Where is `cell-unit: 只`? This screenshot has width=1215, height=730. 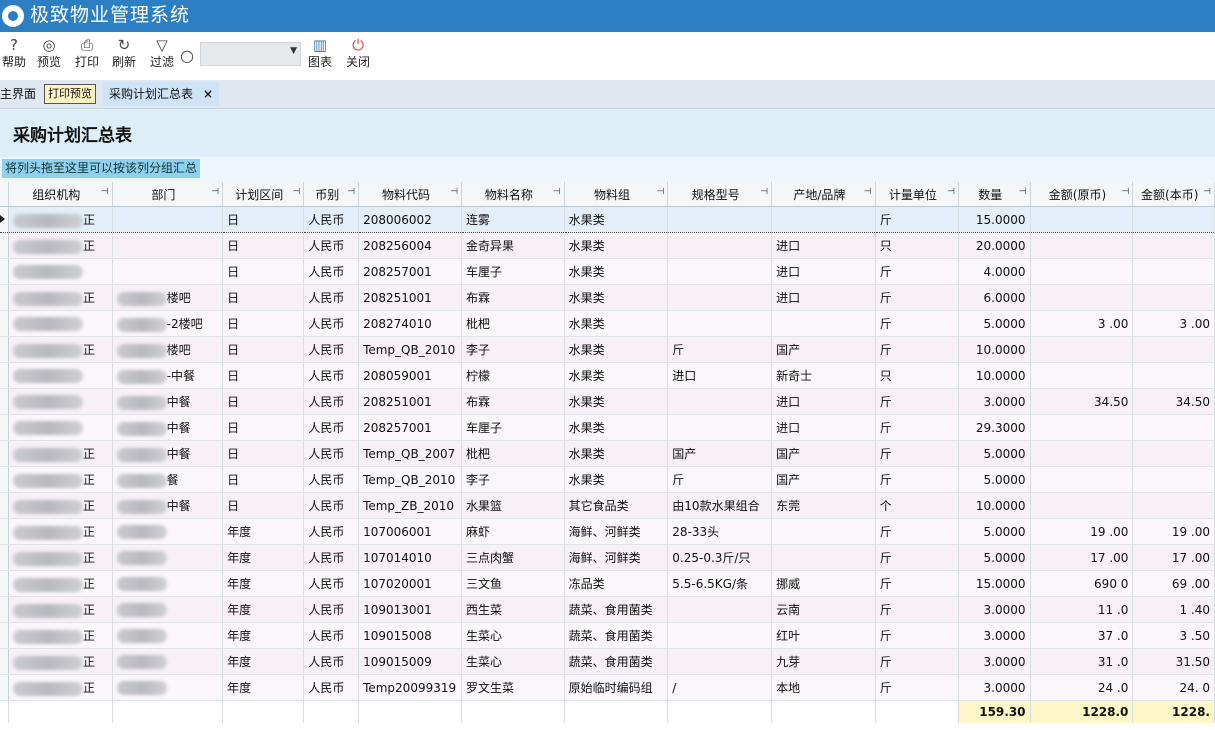
cell-unit: 只 is located at coordinates (917, 245).